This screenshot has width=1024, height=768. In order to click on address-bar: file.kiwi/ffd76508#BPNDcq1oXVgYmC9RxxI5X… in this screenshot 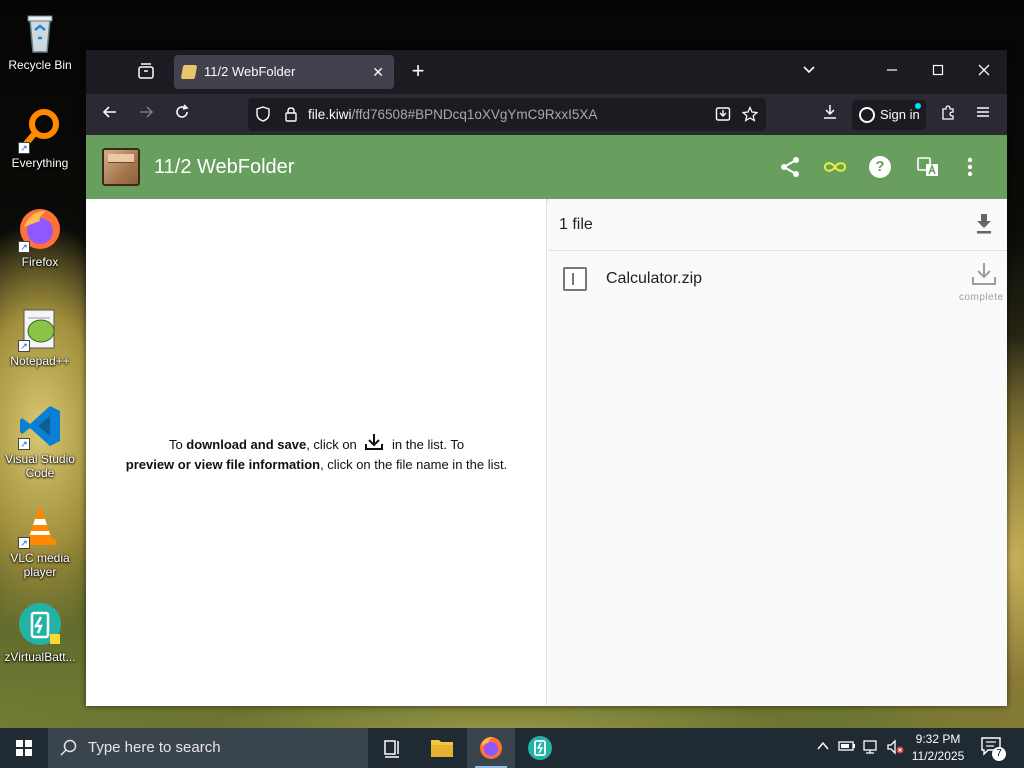, I will do `click(507, 114)`.